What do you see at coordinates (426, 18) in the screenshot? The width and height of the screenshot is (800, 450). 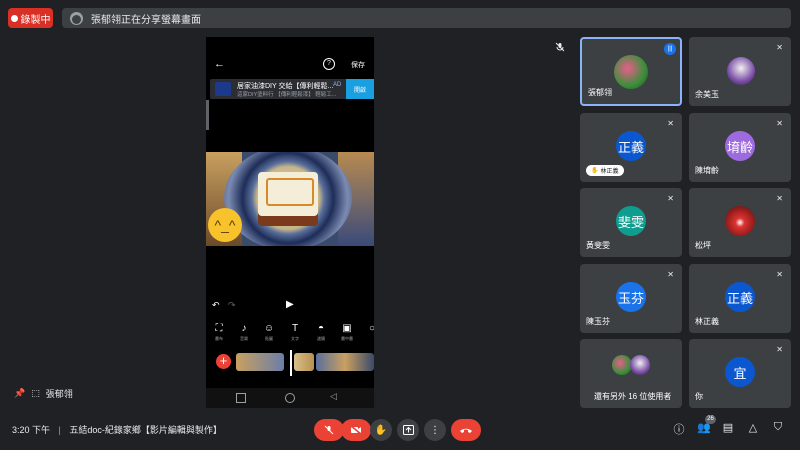 I see `presenting-banner: 張郁翎正在分享螢幕畫面` at bounding box center [426, 18].